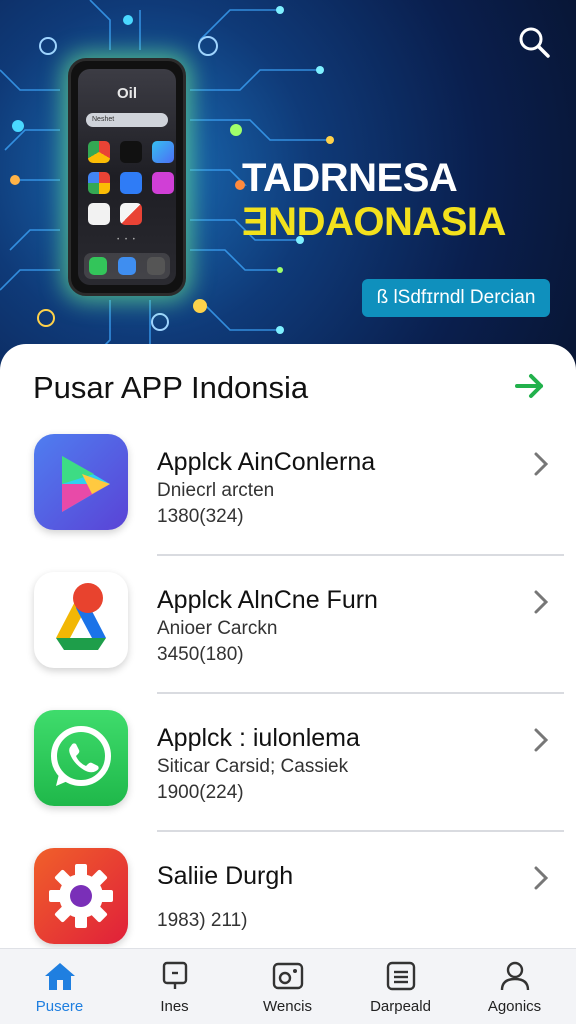 The image size is (576, 1024). I want to click on bottom-tab-bar: Pusere Ines Wencis Darpeald Agonics, so click(288, 986).